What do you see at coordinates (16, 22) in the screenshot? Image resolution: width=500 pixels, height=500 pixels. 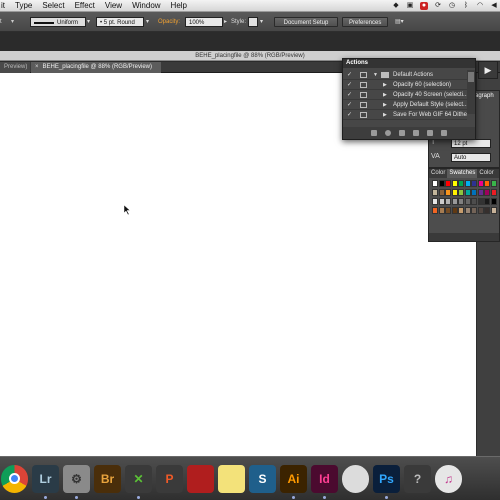 I see `fill-dropdown: ▾` at bounding box center [16, 22].